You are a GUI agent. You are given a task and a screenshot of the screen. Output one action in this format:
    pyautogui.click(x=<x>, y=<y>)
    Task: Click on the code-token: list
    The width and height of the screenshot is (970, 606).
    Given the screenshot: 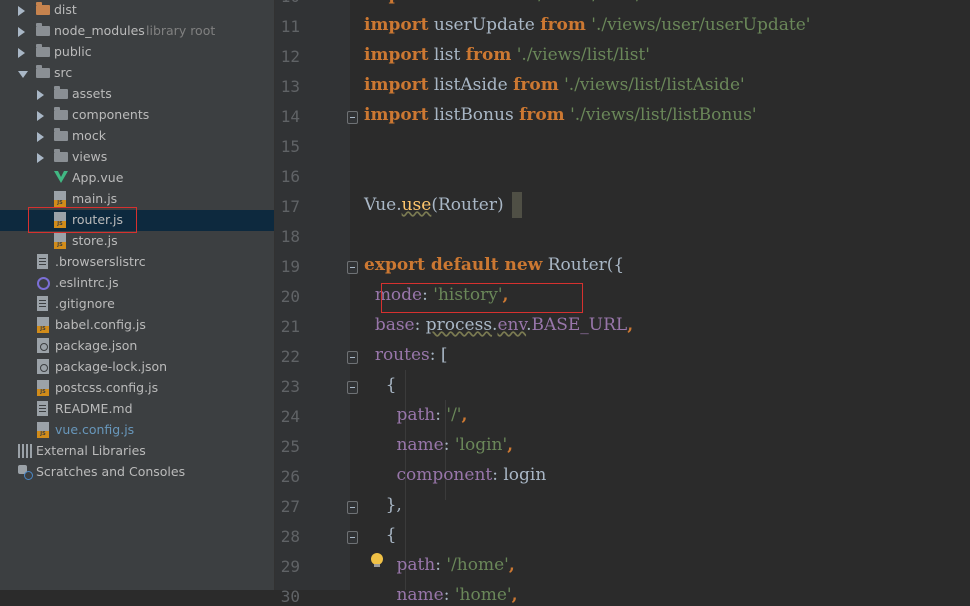 What is the action you would take?
    pyautogui.click(x=447, y=55)
    